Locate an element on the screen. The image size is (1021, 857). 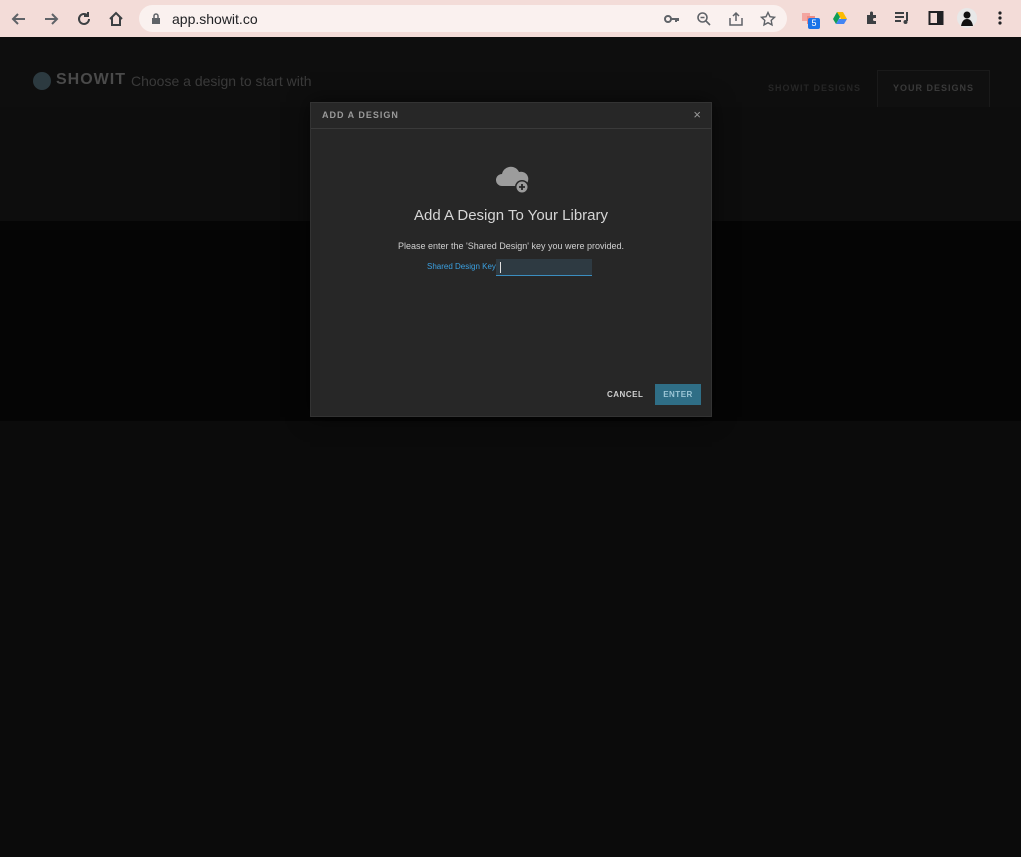
home-icon is located at coordinates (116, 18).